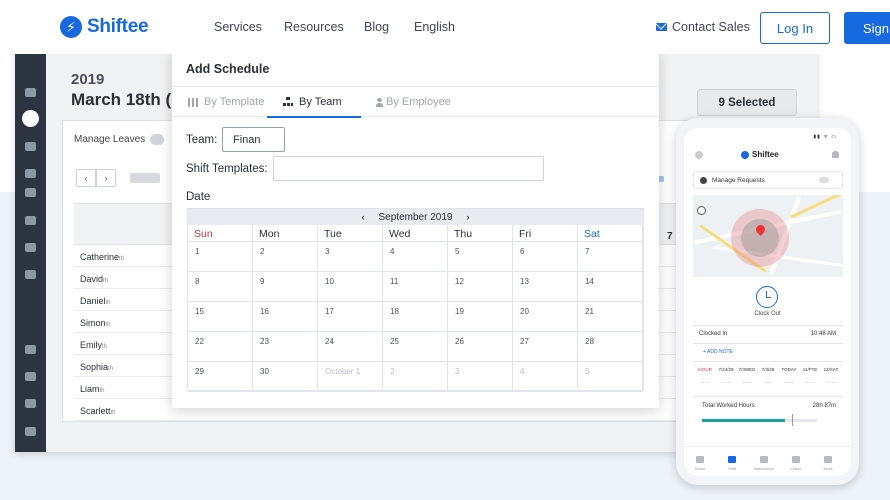  I want to click on location-map, so click(768, 236).